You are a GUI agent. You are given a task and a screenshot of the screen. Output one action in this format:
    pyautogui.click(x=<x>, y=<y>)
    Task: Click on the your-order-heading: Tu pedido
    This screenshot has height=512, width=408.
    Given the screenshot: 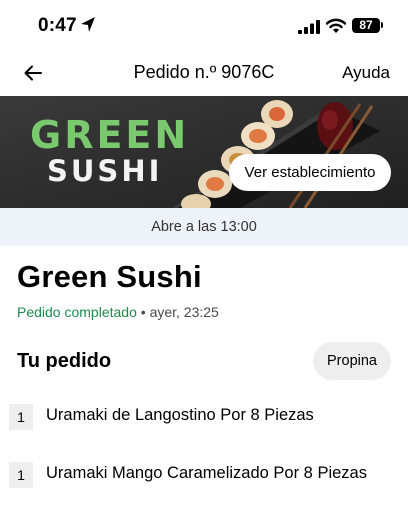 What is the action you would take?
    pyautogui.click(x=64, y=361)
    